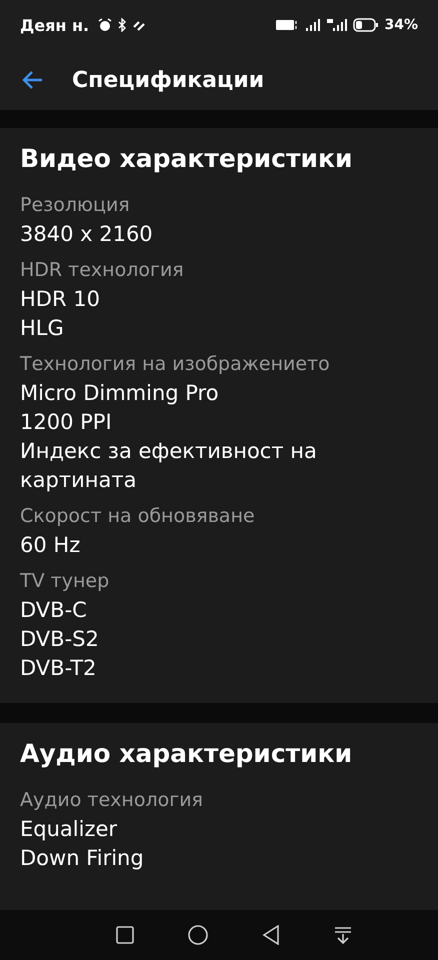 The image size is (438, 960). I want to click on spec-value: Down Firing, so click(82, 858).